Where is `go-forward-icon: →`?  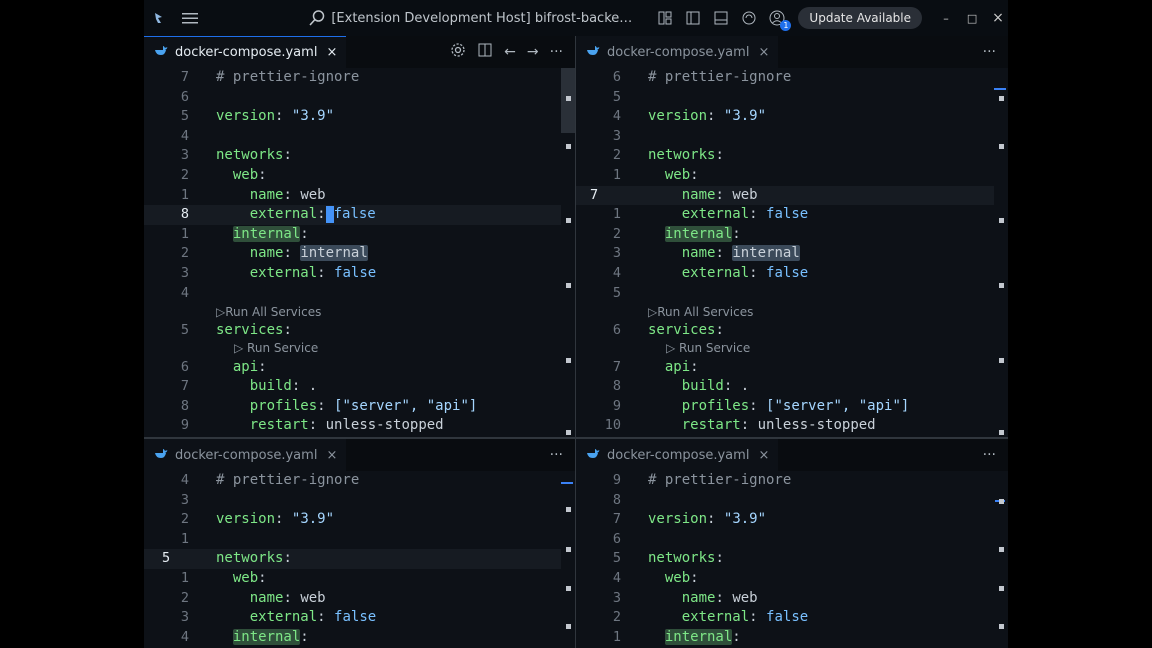
go-forward-icon: → is located at coordinates (533, 52).